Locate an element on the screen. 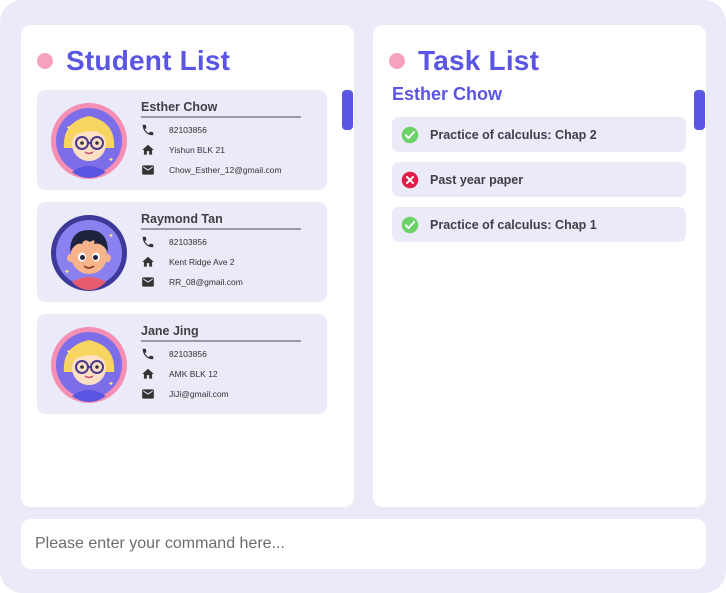  email-row: JiJi@gmail.com is located at coordinates (185, 394).